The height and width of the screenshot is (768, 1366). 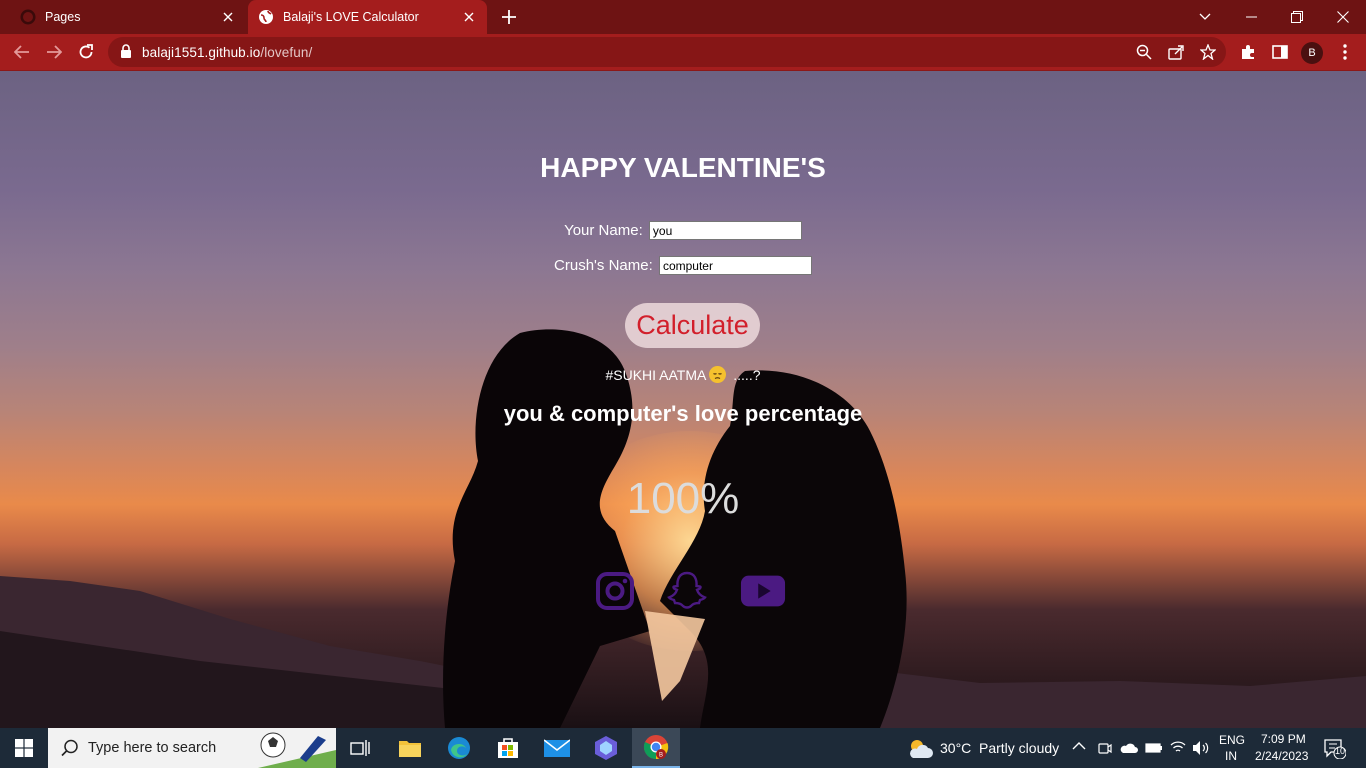 What do you see at coordinates (683, 498) in the screenshot?
I see `love-percentage: 100%` at bounding box center [683, 498].